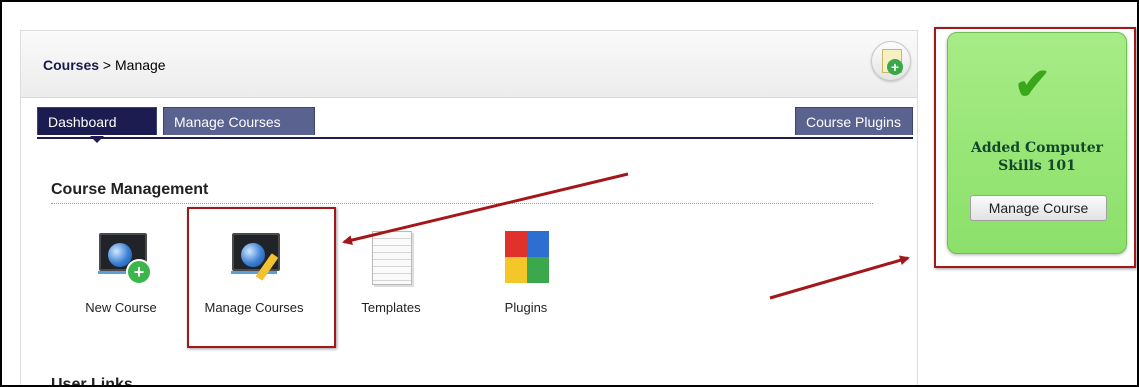 The height and width of the screenshot is (387, 1139). I want to click on tab-dashboard: Dashboard, so click(97, 125).